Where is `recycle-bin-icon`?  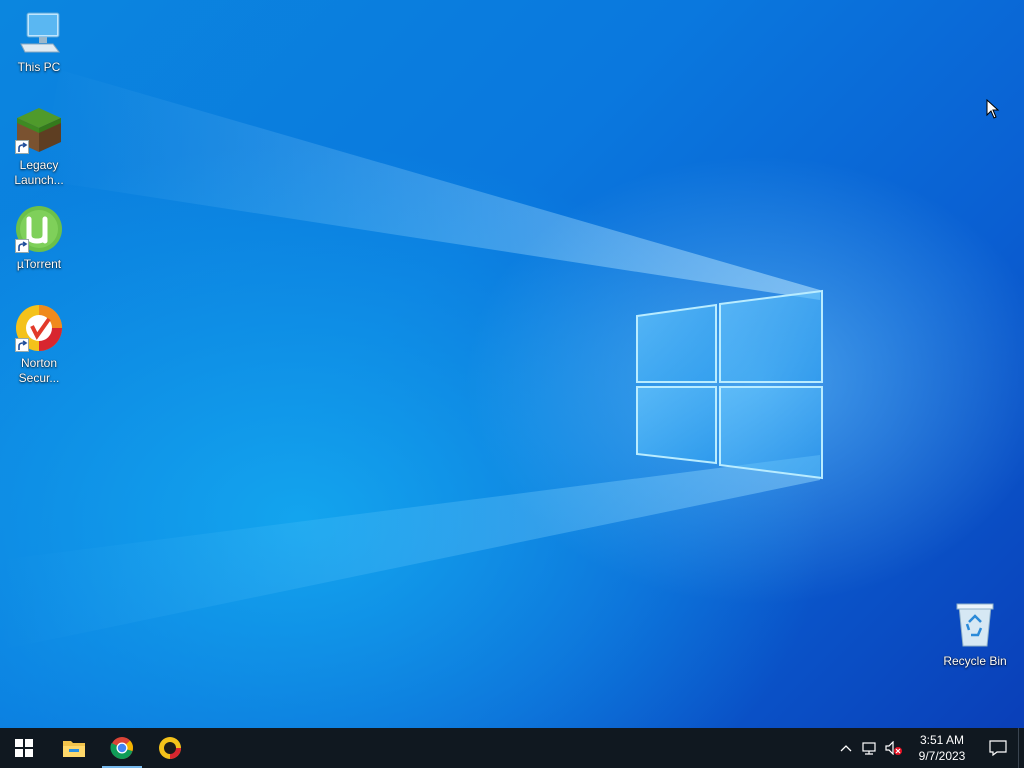 recycle-bin-icon is located at coordinates (975, 626).